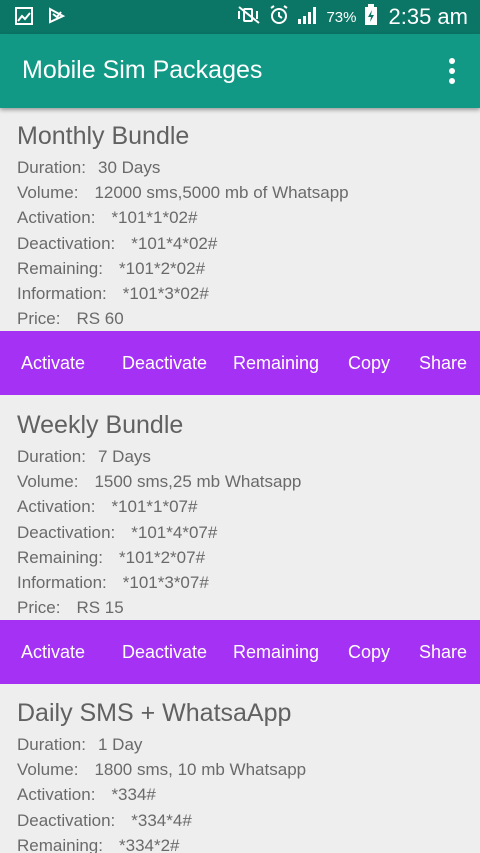  What do you see at coordinates (24, 18) in the screenshot?
I see `gallery-icon` at bounding box center [24, 18].